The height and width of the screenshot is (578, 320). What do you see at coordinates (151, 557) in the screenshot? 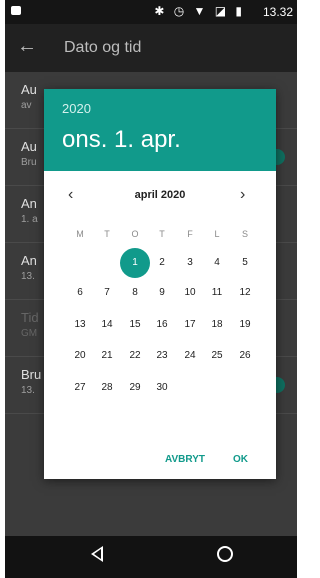
I see `navigation-bar` at bounding box center [151, 557].